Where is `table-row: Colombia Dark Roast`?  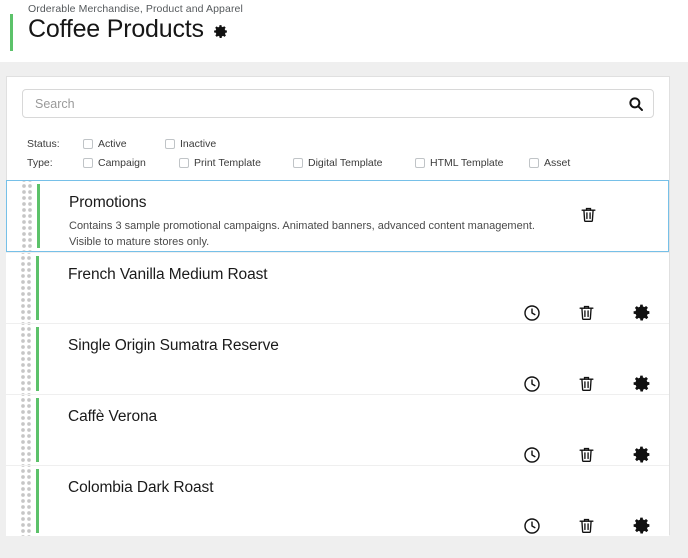
table-row: Colombia Dark Roast is located at coordinates (337, 500).